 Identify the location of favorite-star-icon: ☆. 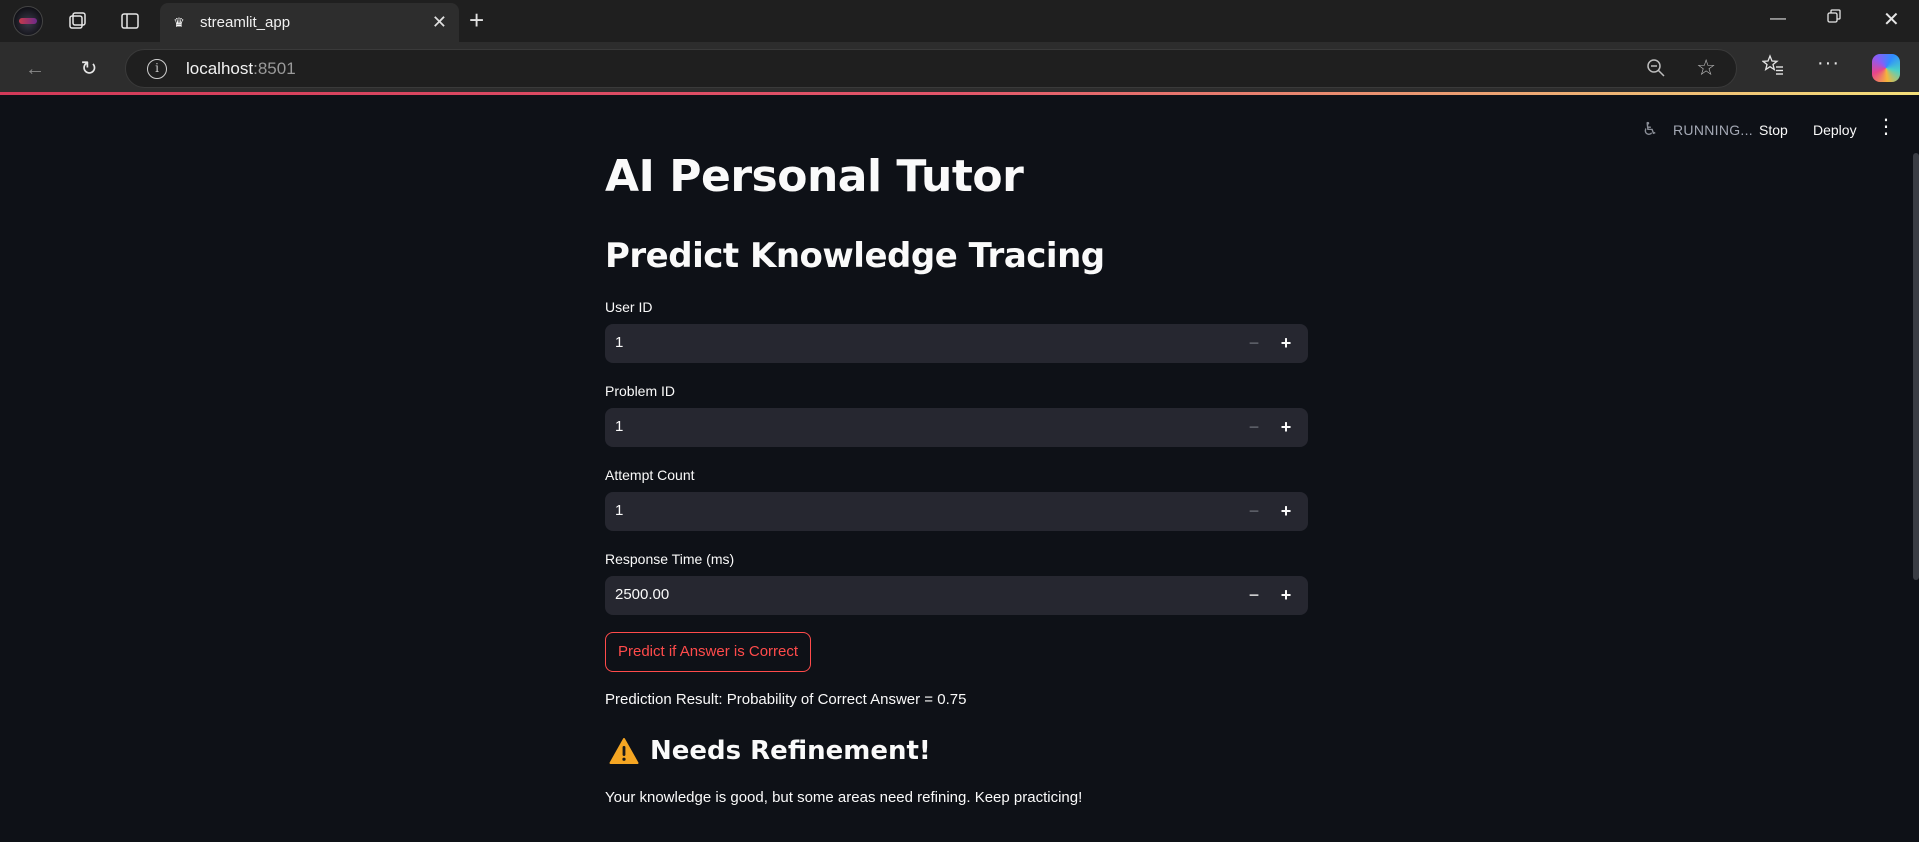
(1706, 68).